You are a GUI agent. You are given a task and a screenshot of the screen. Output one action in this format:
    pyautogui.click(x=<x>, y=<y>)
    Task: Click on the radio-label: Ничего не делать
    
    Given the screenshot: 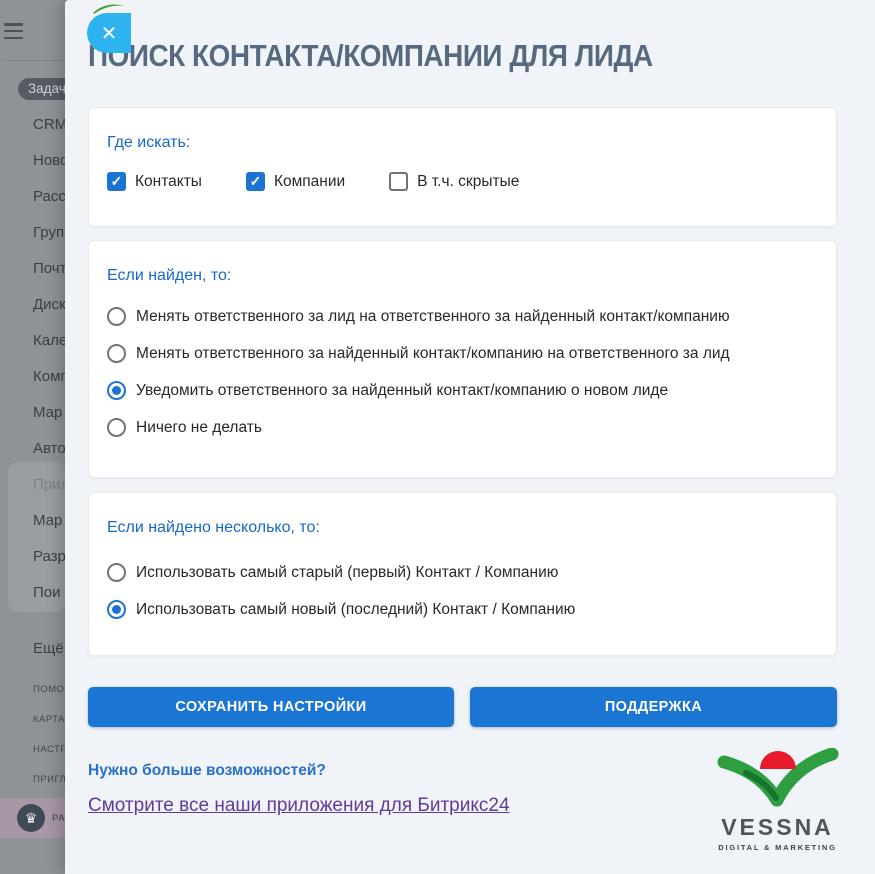 What is the action you would take?
    pyautogui.click(x=199, y=427)
    